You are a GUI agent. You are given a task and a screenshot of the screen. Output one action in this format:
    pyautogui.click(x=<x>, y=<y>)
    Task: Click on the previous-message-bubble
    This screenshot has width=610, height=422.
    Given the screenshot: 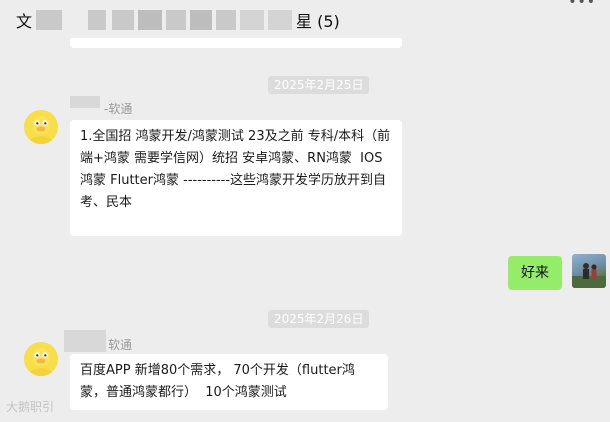 What is the action you would take?
    pyautogui.click(x=236, y=43)
    